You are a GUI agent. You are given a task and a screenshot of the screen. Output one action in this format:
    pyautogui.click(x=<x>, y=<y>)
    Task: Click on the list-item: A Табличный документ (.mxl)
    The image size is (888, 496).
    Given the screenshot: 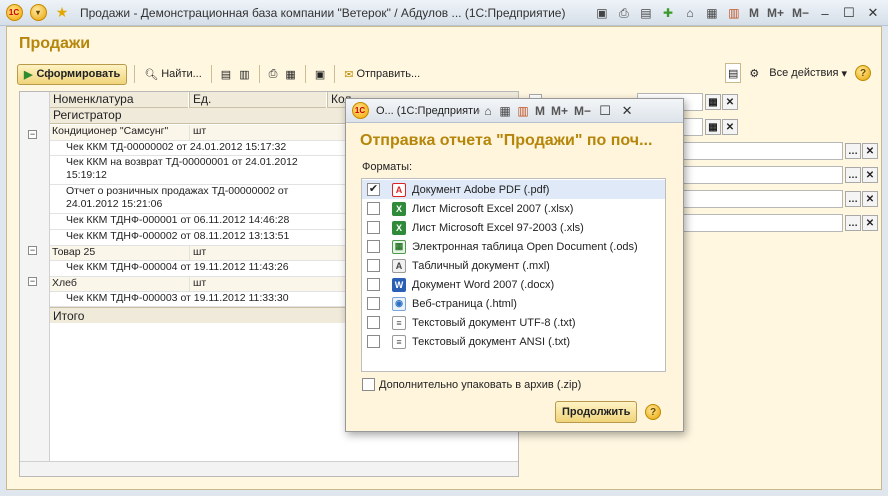 What is the action you would take?
    pyautogui.click(x=513, y=265)
    